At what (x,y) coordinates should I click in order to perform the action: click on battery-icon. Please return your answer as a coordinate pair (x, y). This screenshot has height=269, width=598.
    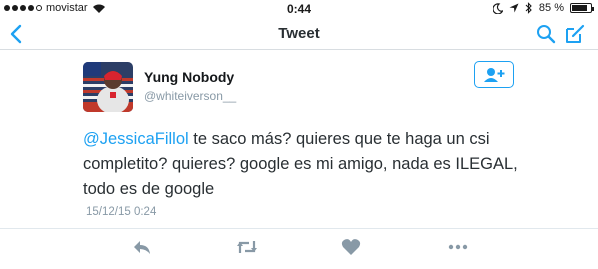
    Looking at the image, I should click on (582, 8).